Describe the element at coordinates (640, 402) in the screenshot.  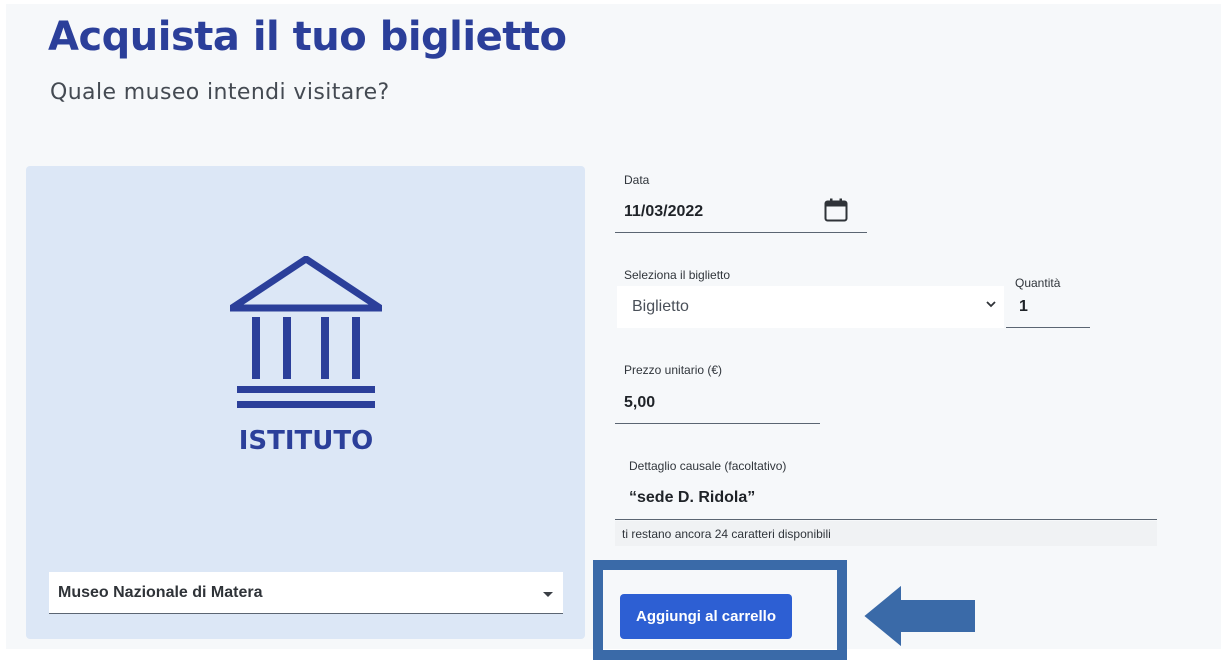
I see `price-value: 5,00` at that location.